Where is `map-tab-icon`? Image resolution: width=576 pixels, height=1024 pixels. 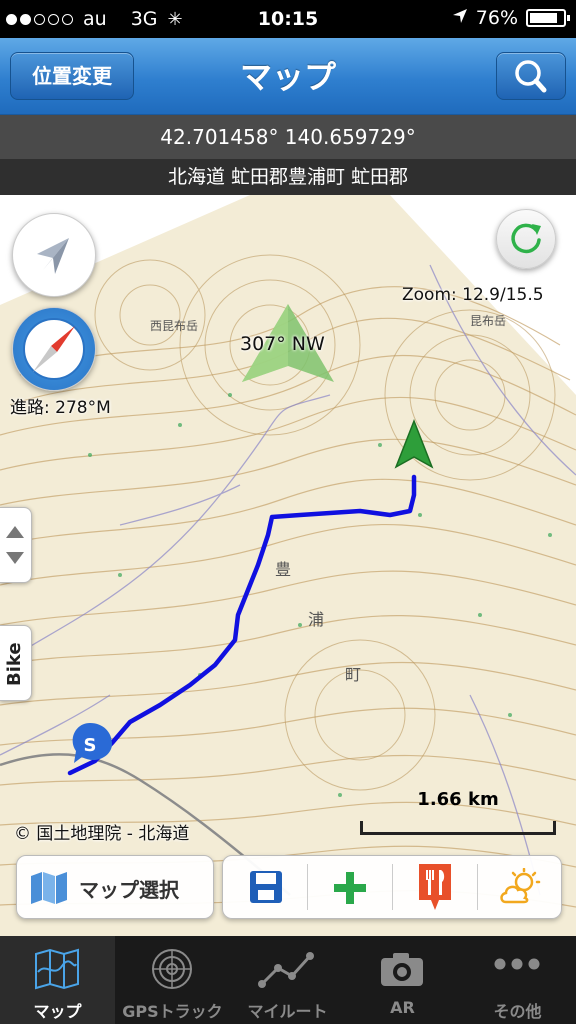
map-tab-icon is located at coordinates (57, 969).